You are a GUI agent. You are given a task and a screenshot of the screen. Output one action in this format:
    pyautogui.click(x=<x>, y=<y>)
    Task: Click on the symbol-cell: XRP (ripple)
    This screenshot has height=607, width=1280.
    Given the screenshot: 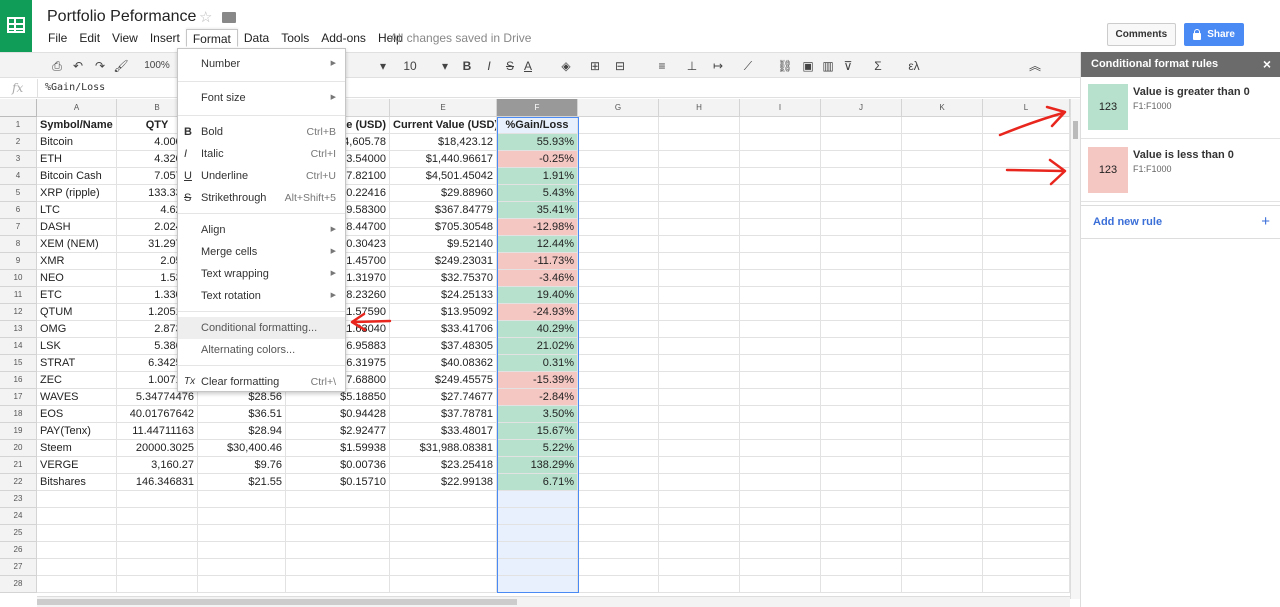 What is the action you would take?
    pyautogui.click(x=77, y=193)
    